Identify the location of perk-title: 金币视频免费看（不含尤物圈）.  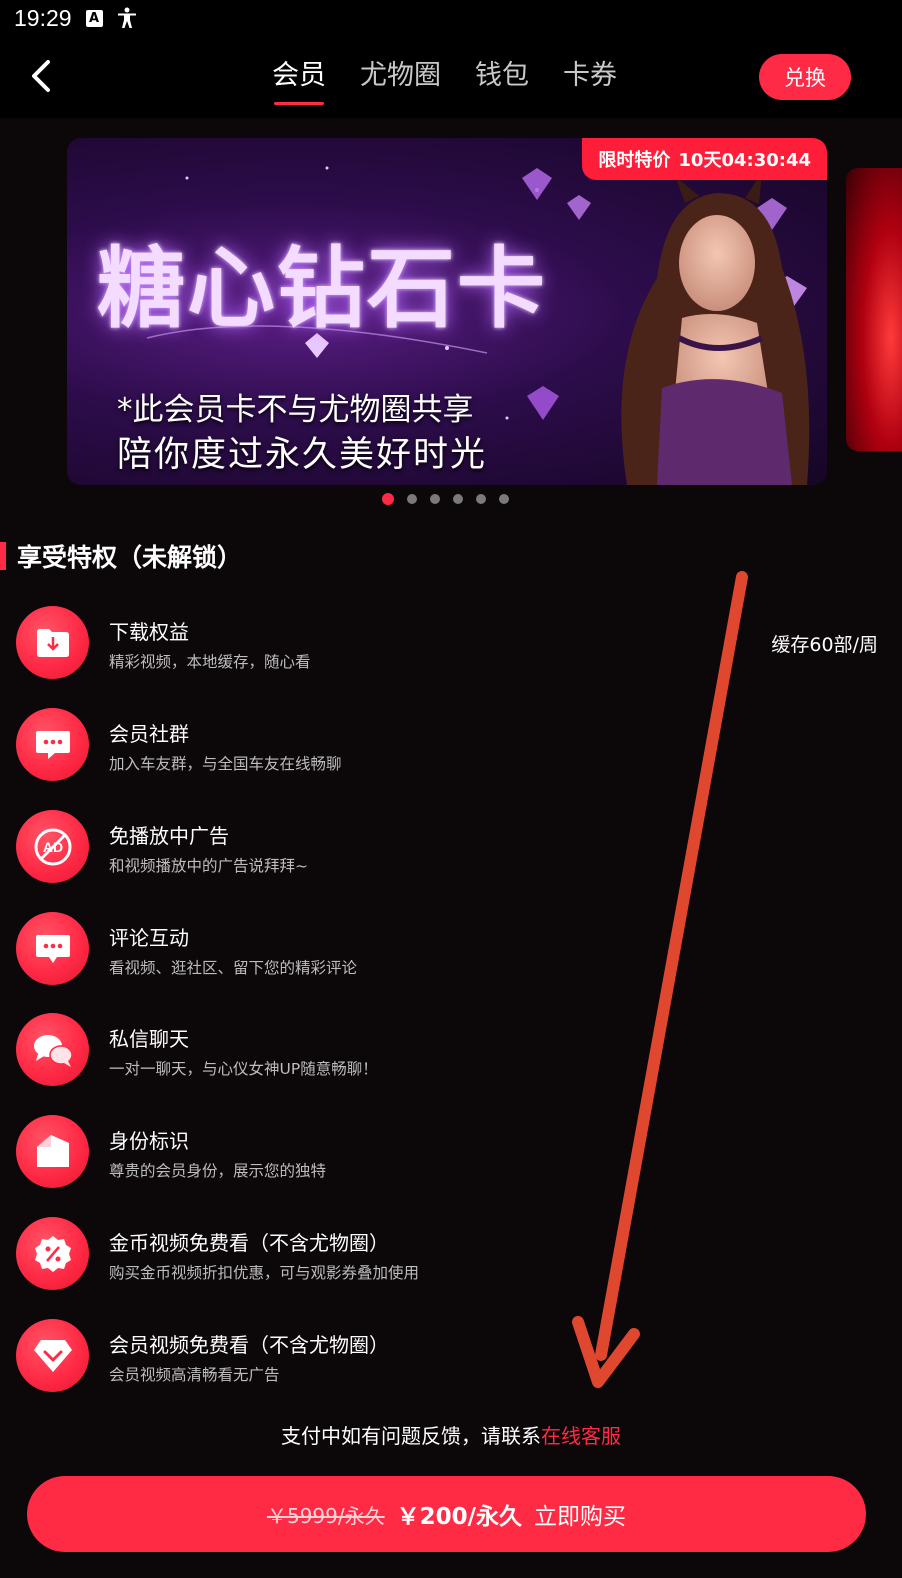
(249, 1243).